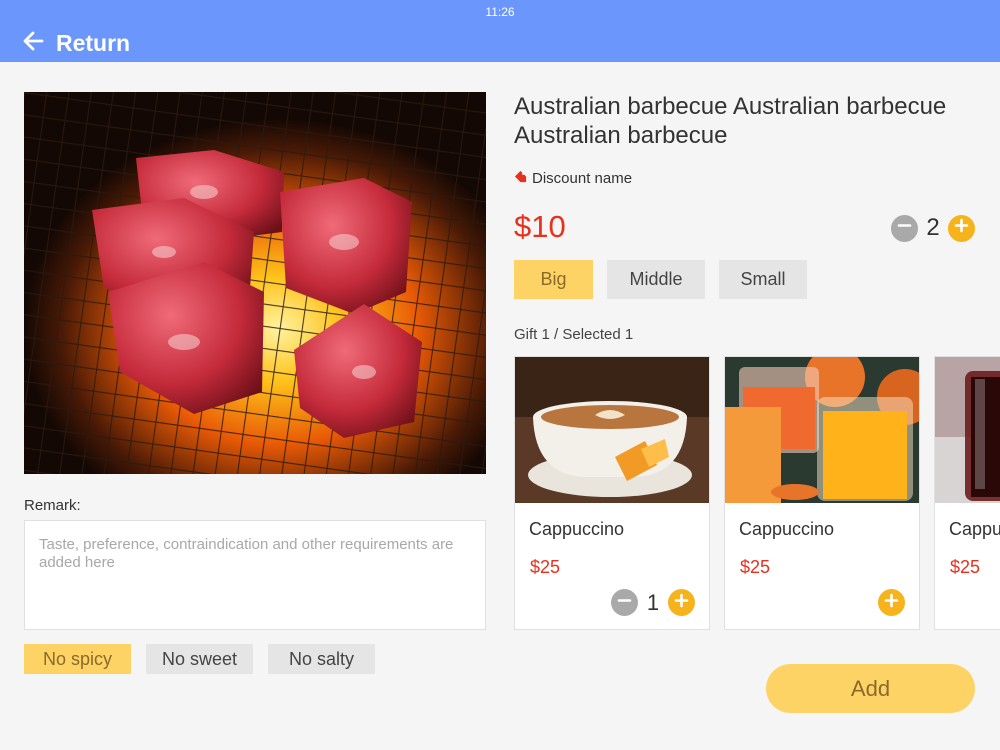  I want to click on gift-quantity-stepper: 1, so click(653, 602).